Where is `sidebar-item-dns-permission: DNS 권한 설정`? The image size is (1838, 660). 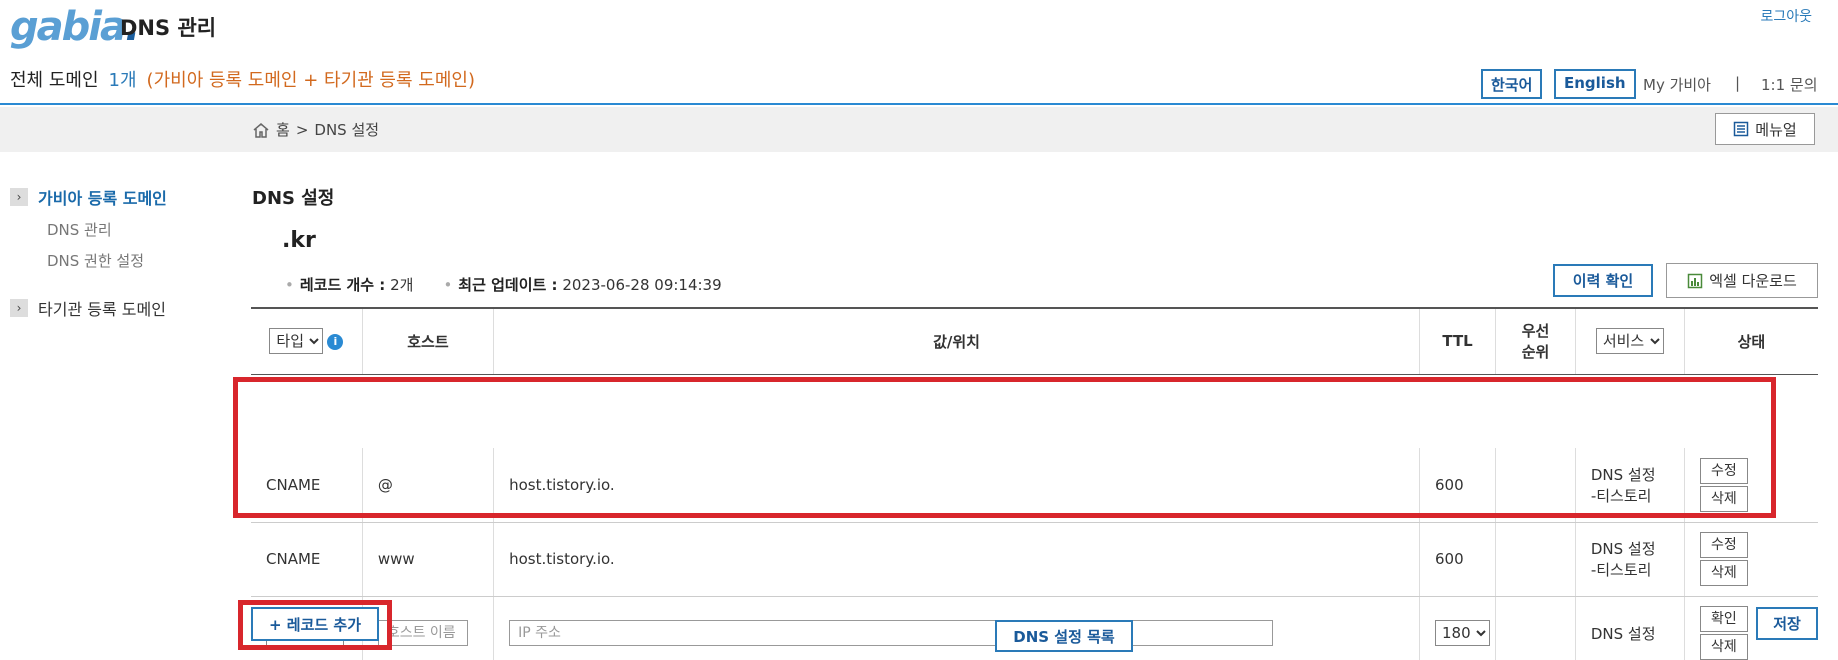
sidebar-item-dns-permission: DNS 권한 설정 is located at coordinates (138, 260).